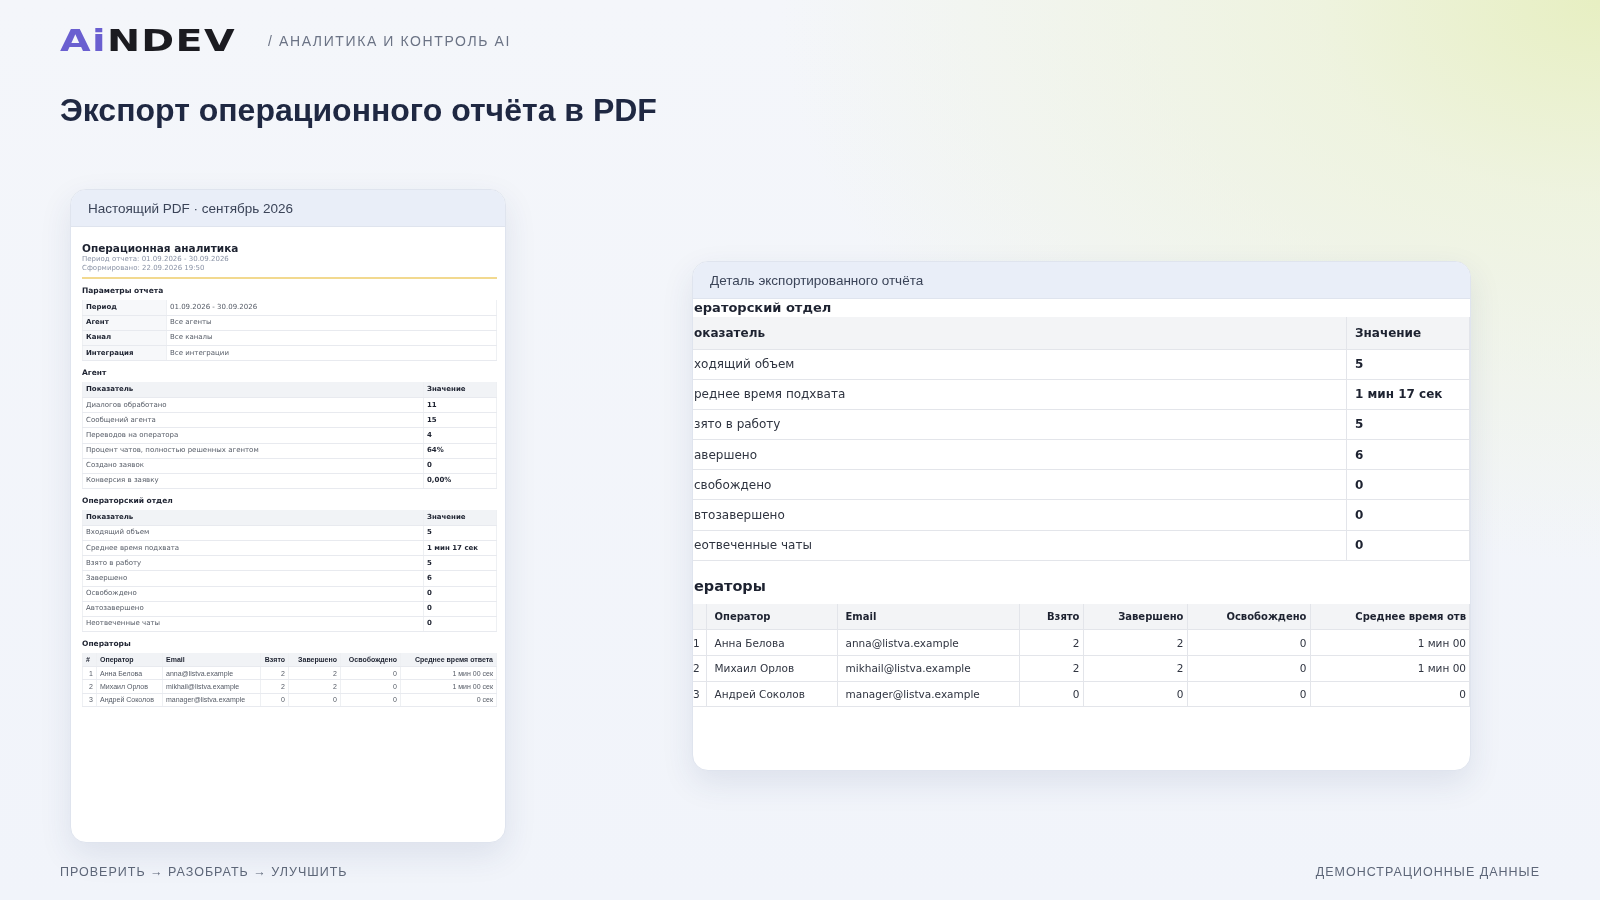  Describe the element at coordinates (1248, 616) in the screenshot. I see `column-header: Освобождено` at that location.